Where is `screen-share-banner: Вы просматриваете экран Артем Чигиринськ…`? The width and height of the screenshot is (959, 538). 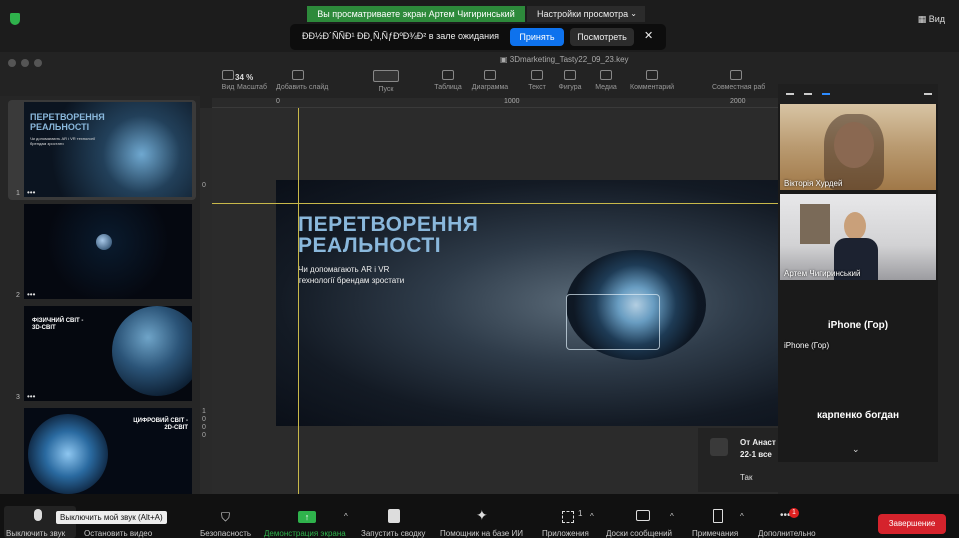
screen-share-banner: Вы просматриваете экран Артем Чигиринськ… is located at coordinates (416, 14).